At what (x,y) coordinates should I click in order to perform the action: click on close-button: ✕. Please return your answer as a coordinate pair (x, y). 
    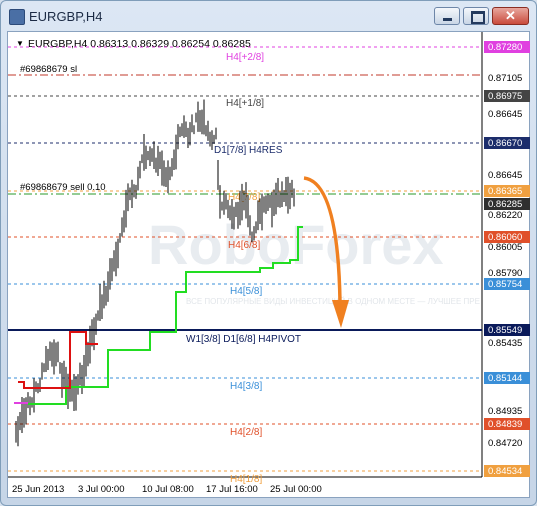
    Looking at the image, I should click on (510, 16).